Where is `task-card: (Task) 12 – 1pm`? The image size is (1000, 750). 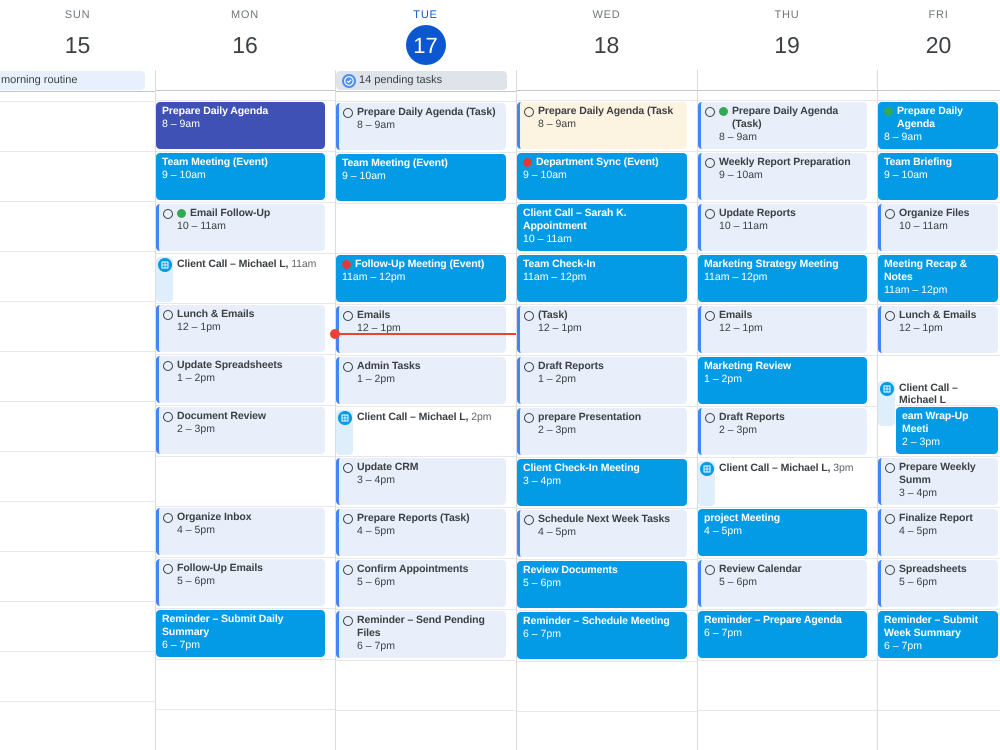
task-card: (Task) 12 – 1pm is located at coordinates (602, 329).